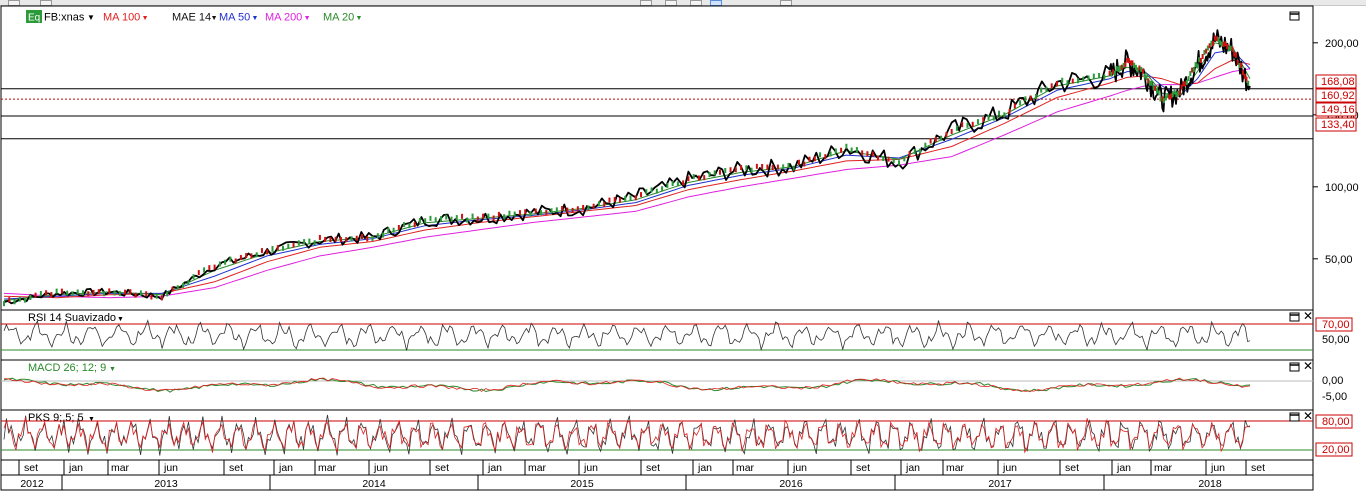 This screenshot has height=495, width=1366. Describe the element at coordinates (191, 18) in the screenshot. I see `indicator-legend-item: MAE 14` at that location.